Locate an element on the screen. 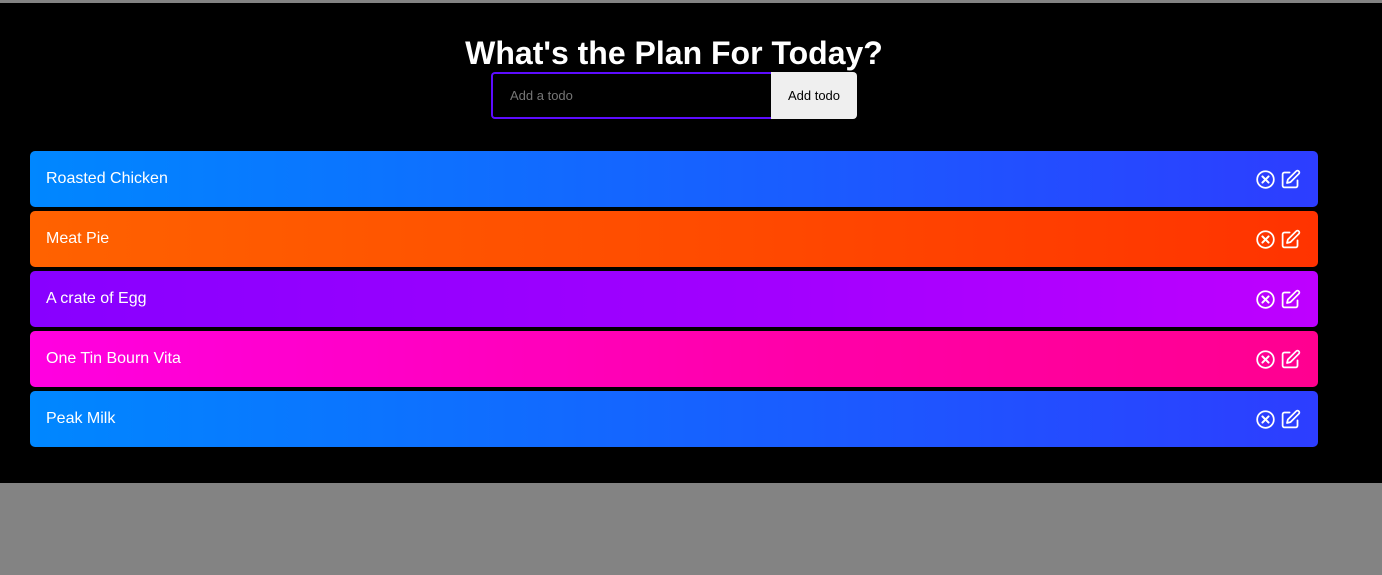 This screenshot has width=1382, height=575. todo-row: Roasted Chicken is located at coordinates (674, 179).